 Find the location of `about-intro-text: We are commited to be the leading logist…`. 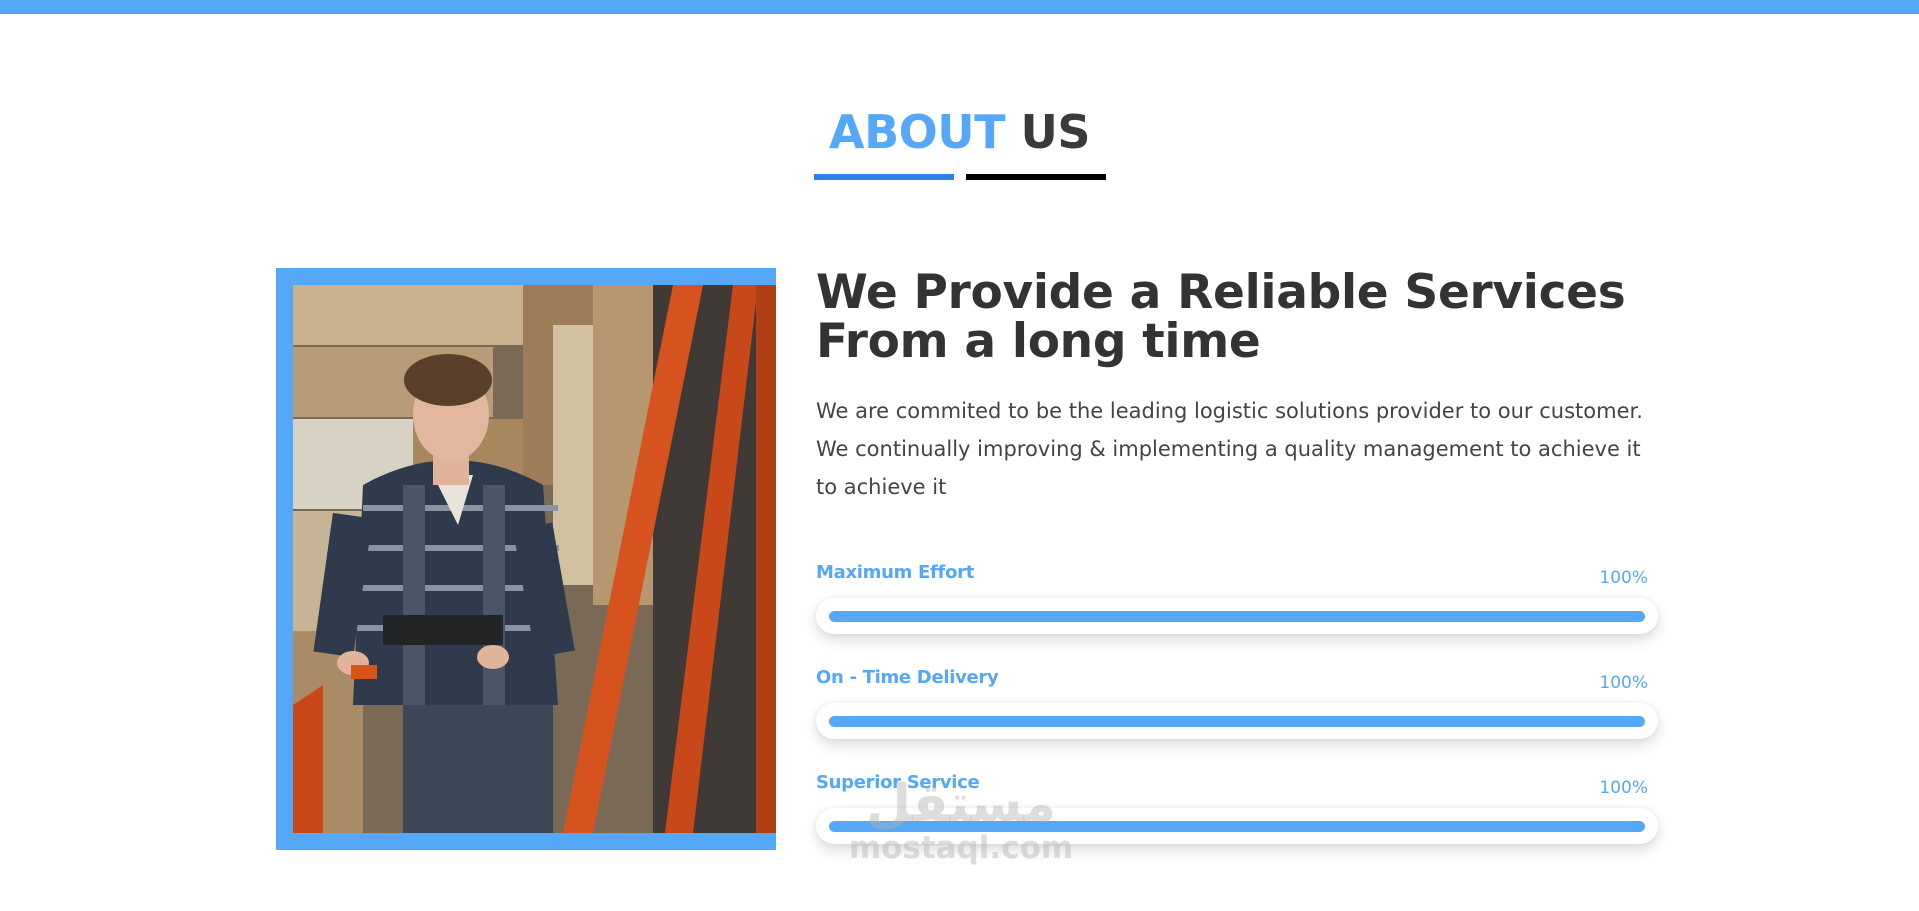

about-intro-text: We are commited to be the leading logist… is located at coordinates (1229, 449).